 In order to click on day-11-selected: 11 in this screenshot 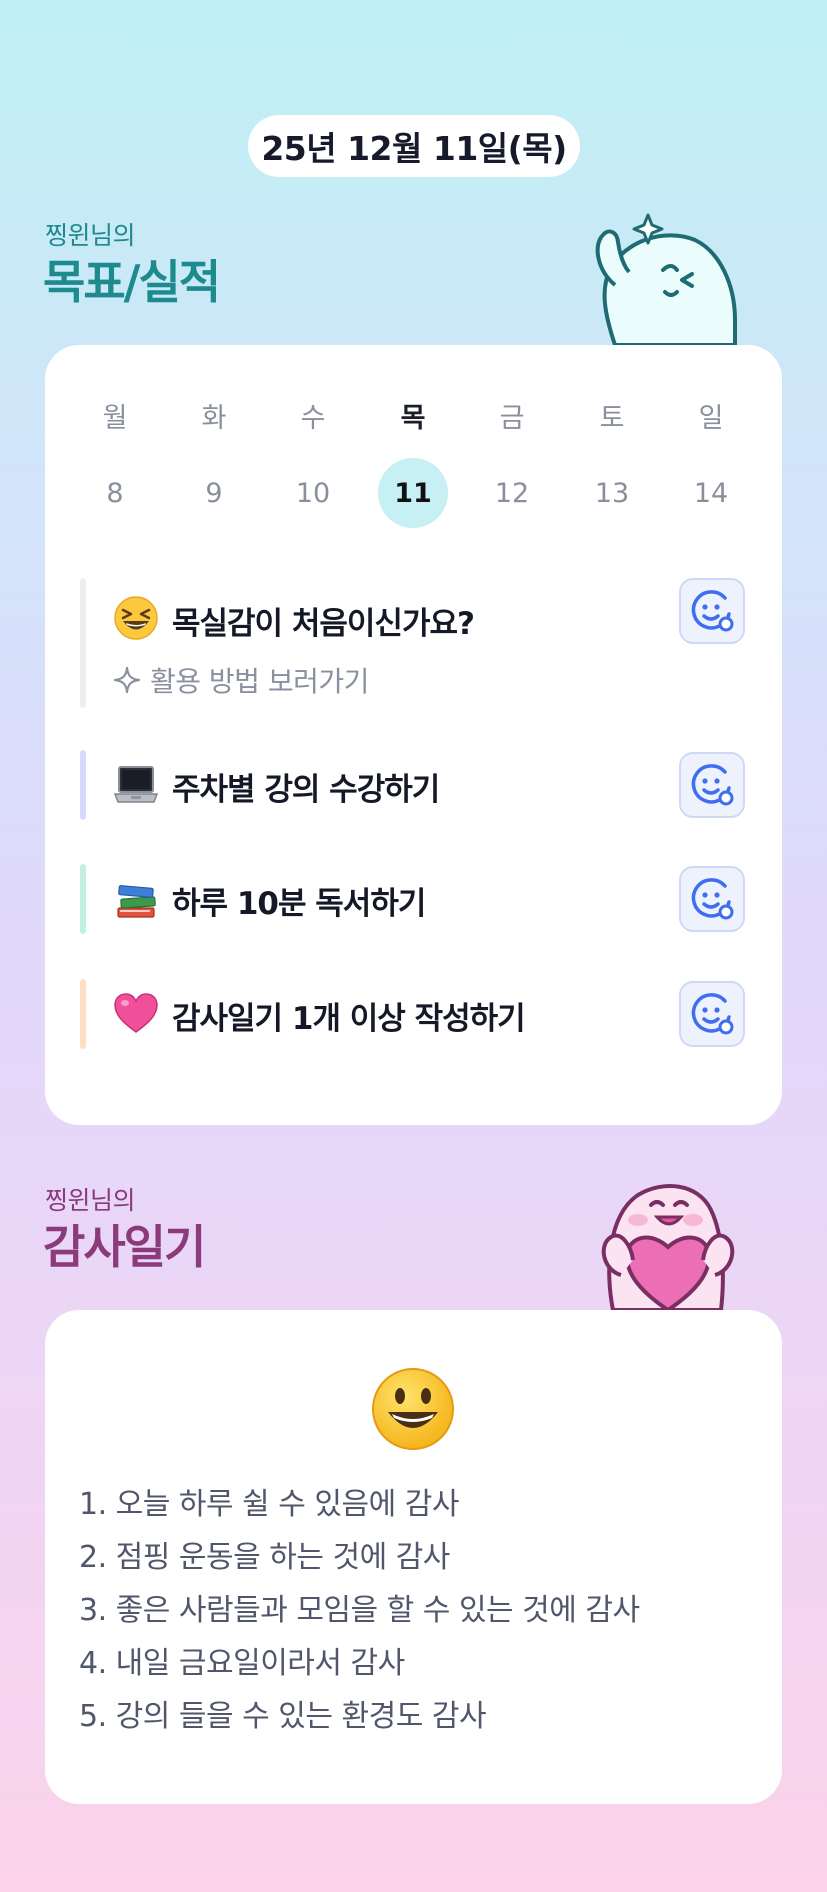, I will do `click(413, 493)`.